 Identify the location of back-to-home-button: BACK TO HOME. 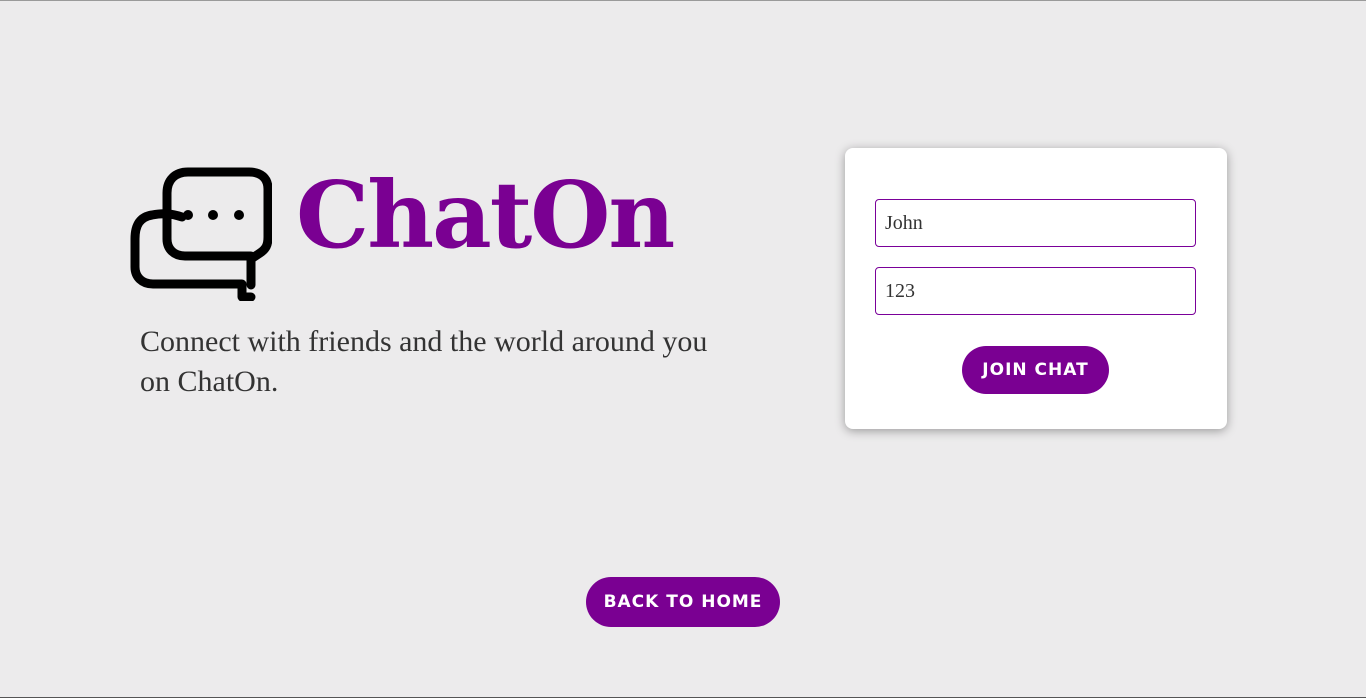
(683, 602).